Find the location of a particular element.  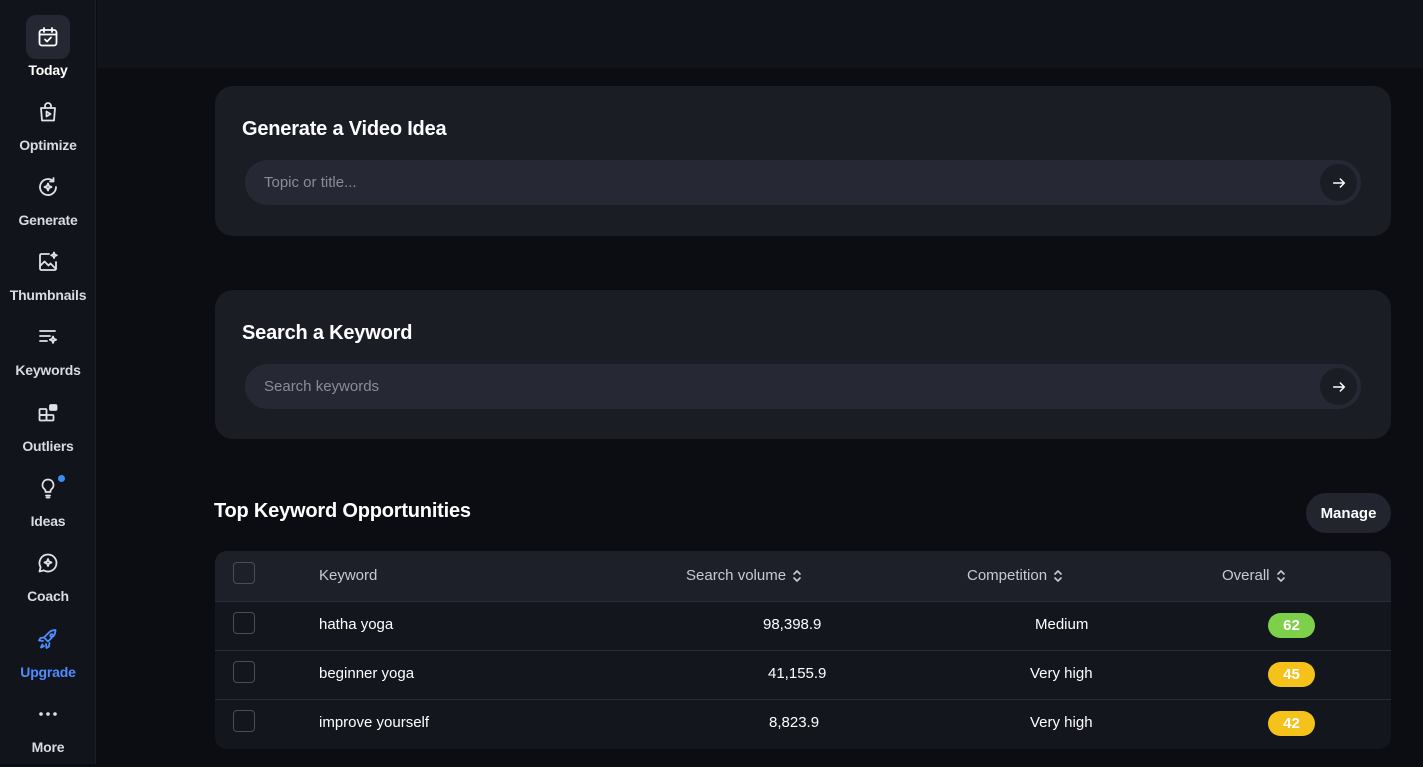

column-header-search-volume: Search volume is located at coordinates (744, 575).